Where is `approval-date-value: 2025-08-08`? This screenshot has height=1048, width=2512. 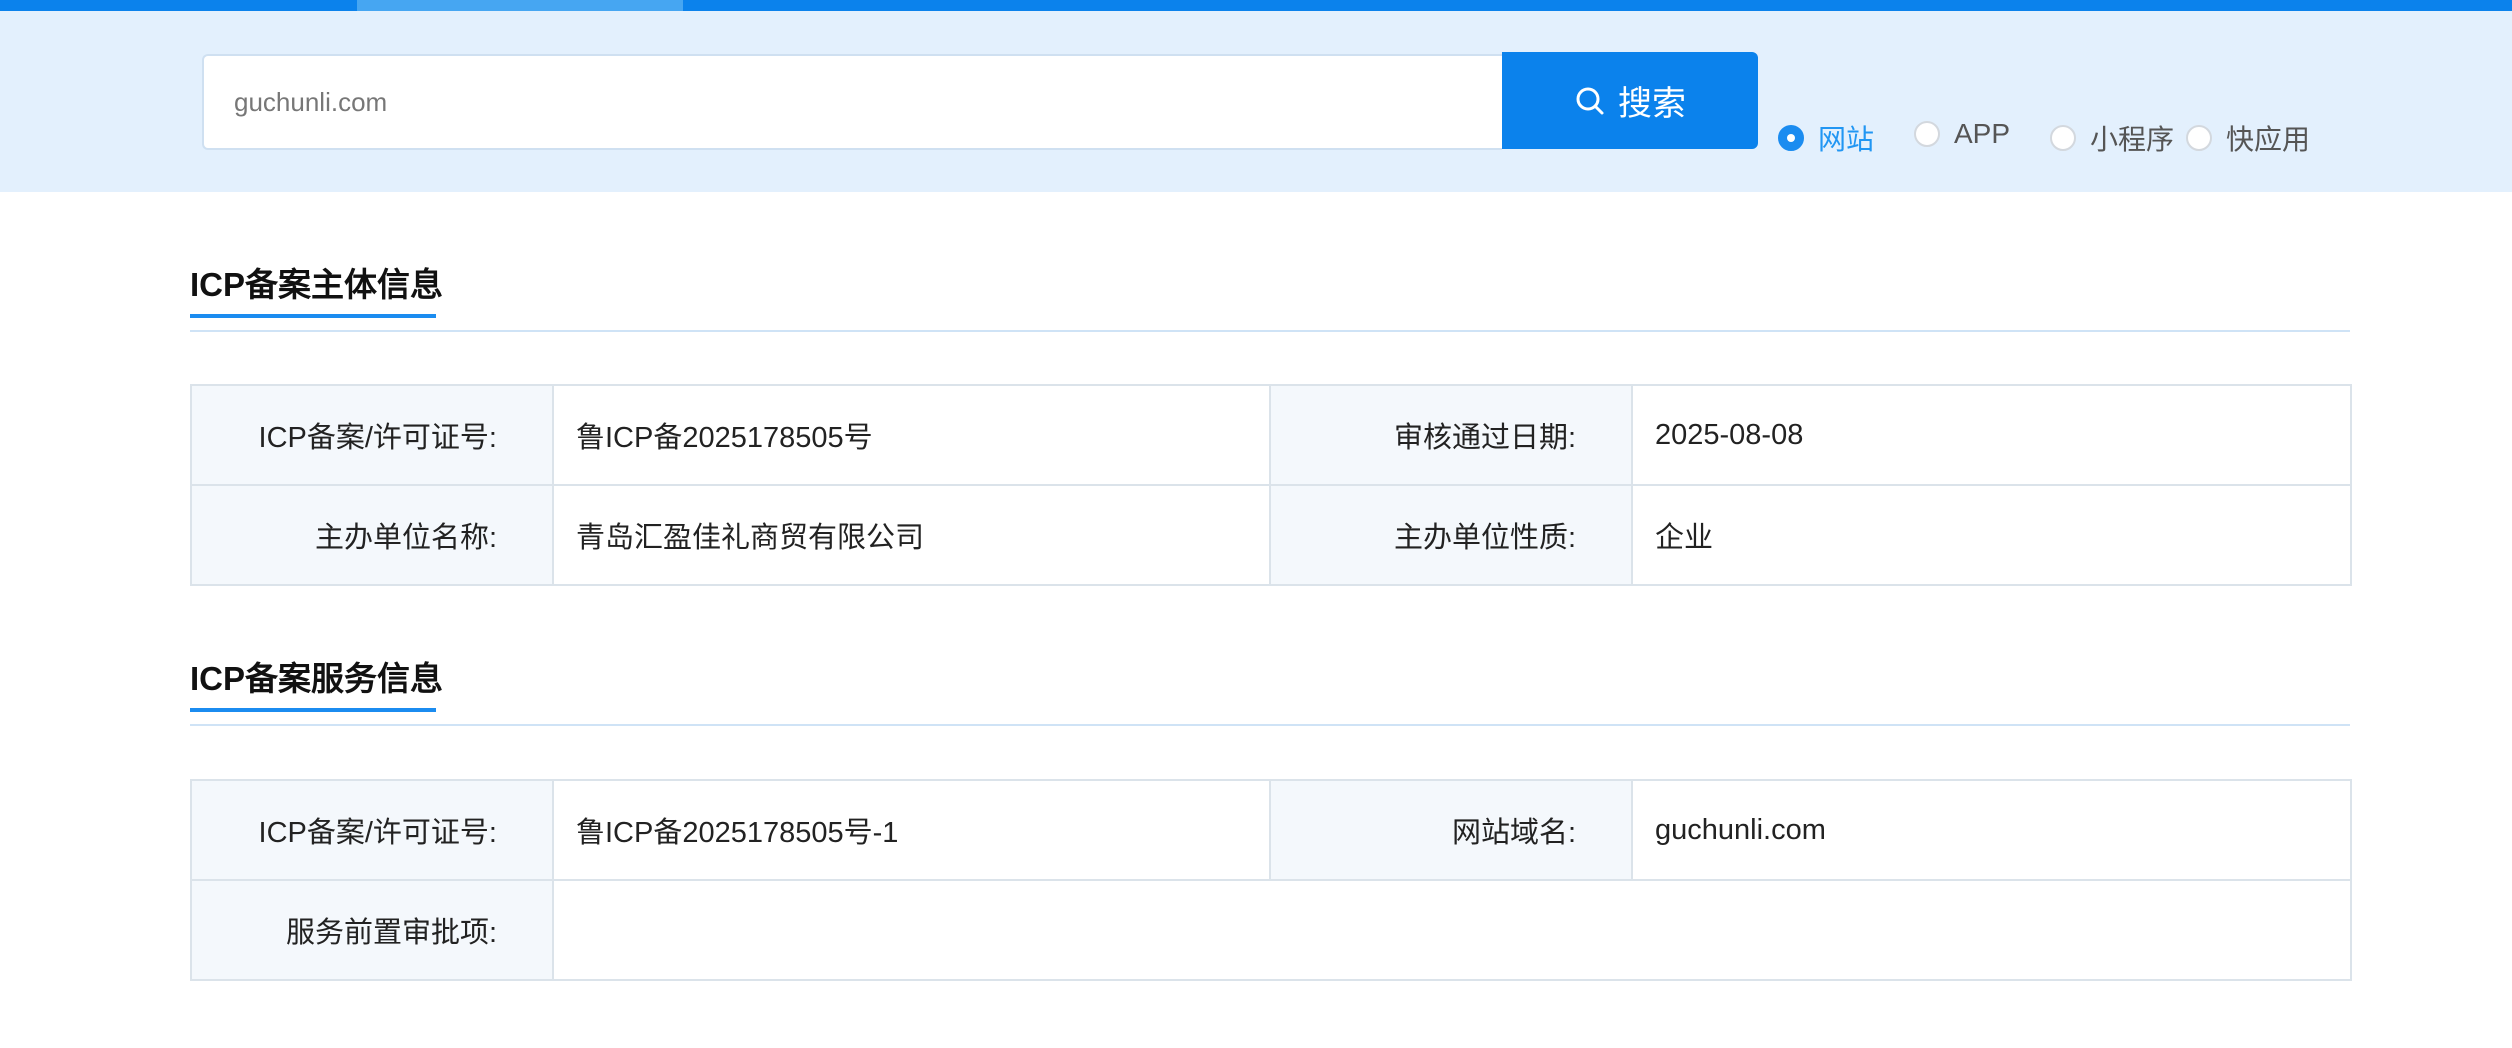
approval-date-value: 2025-08-08 is located at coordinates (1991, 435).